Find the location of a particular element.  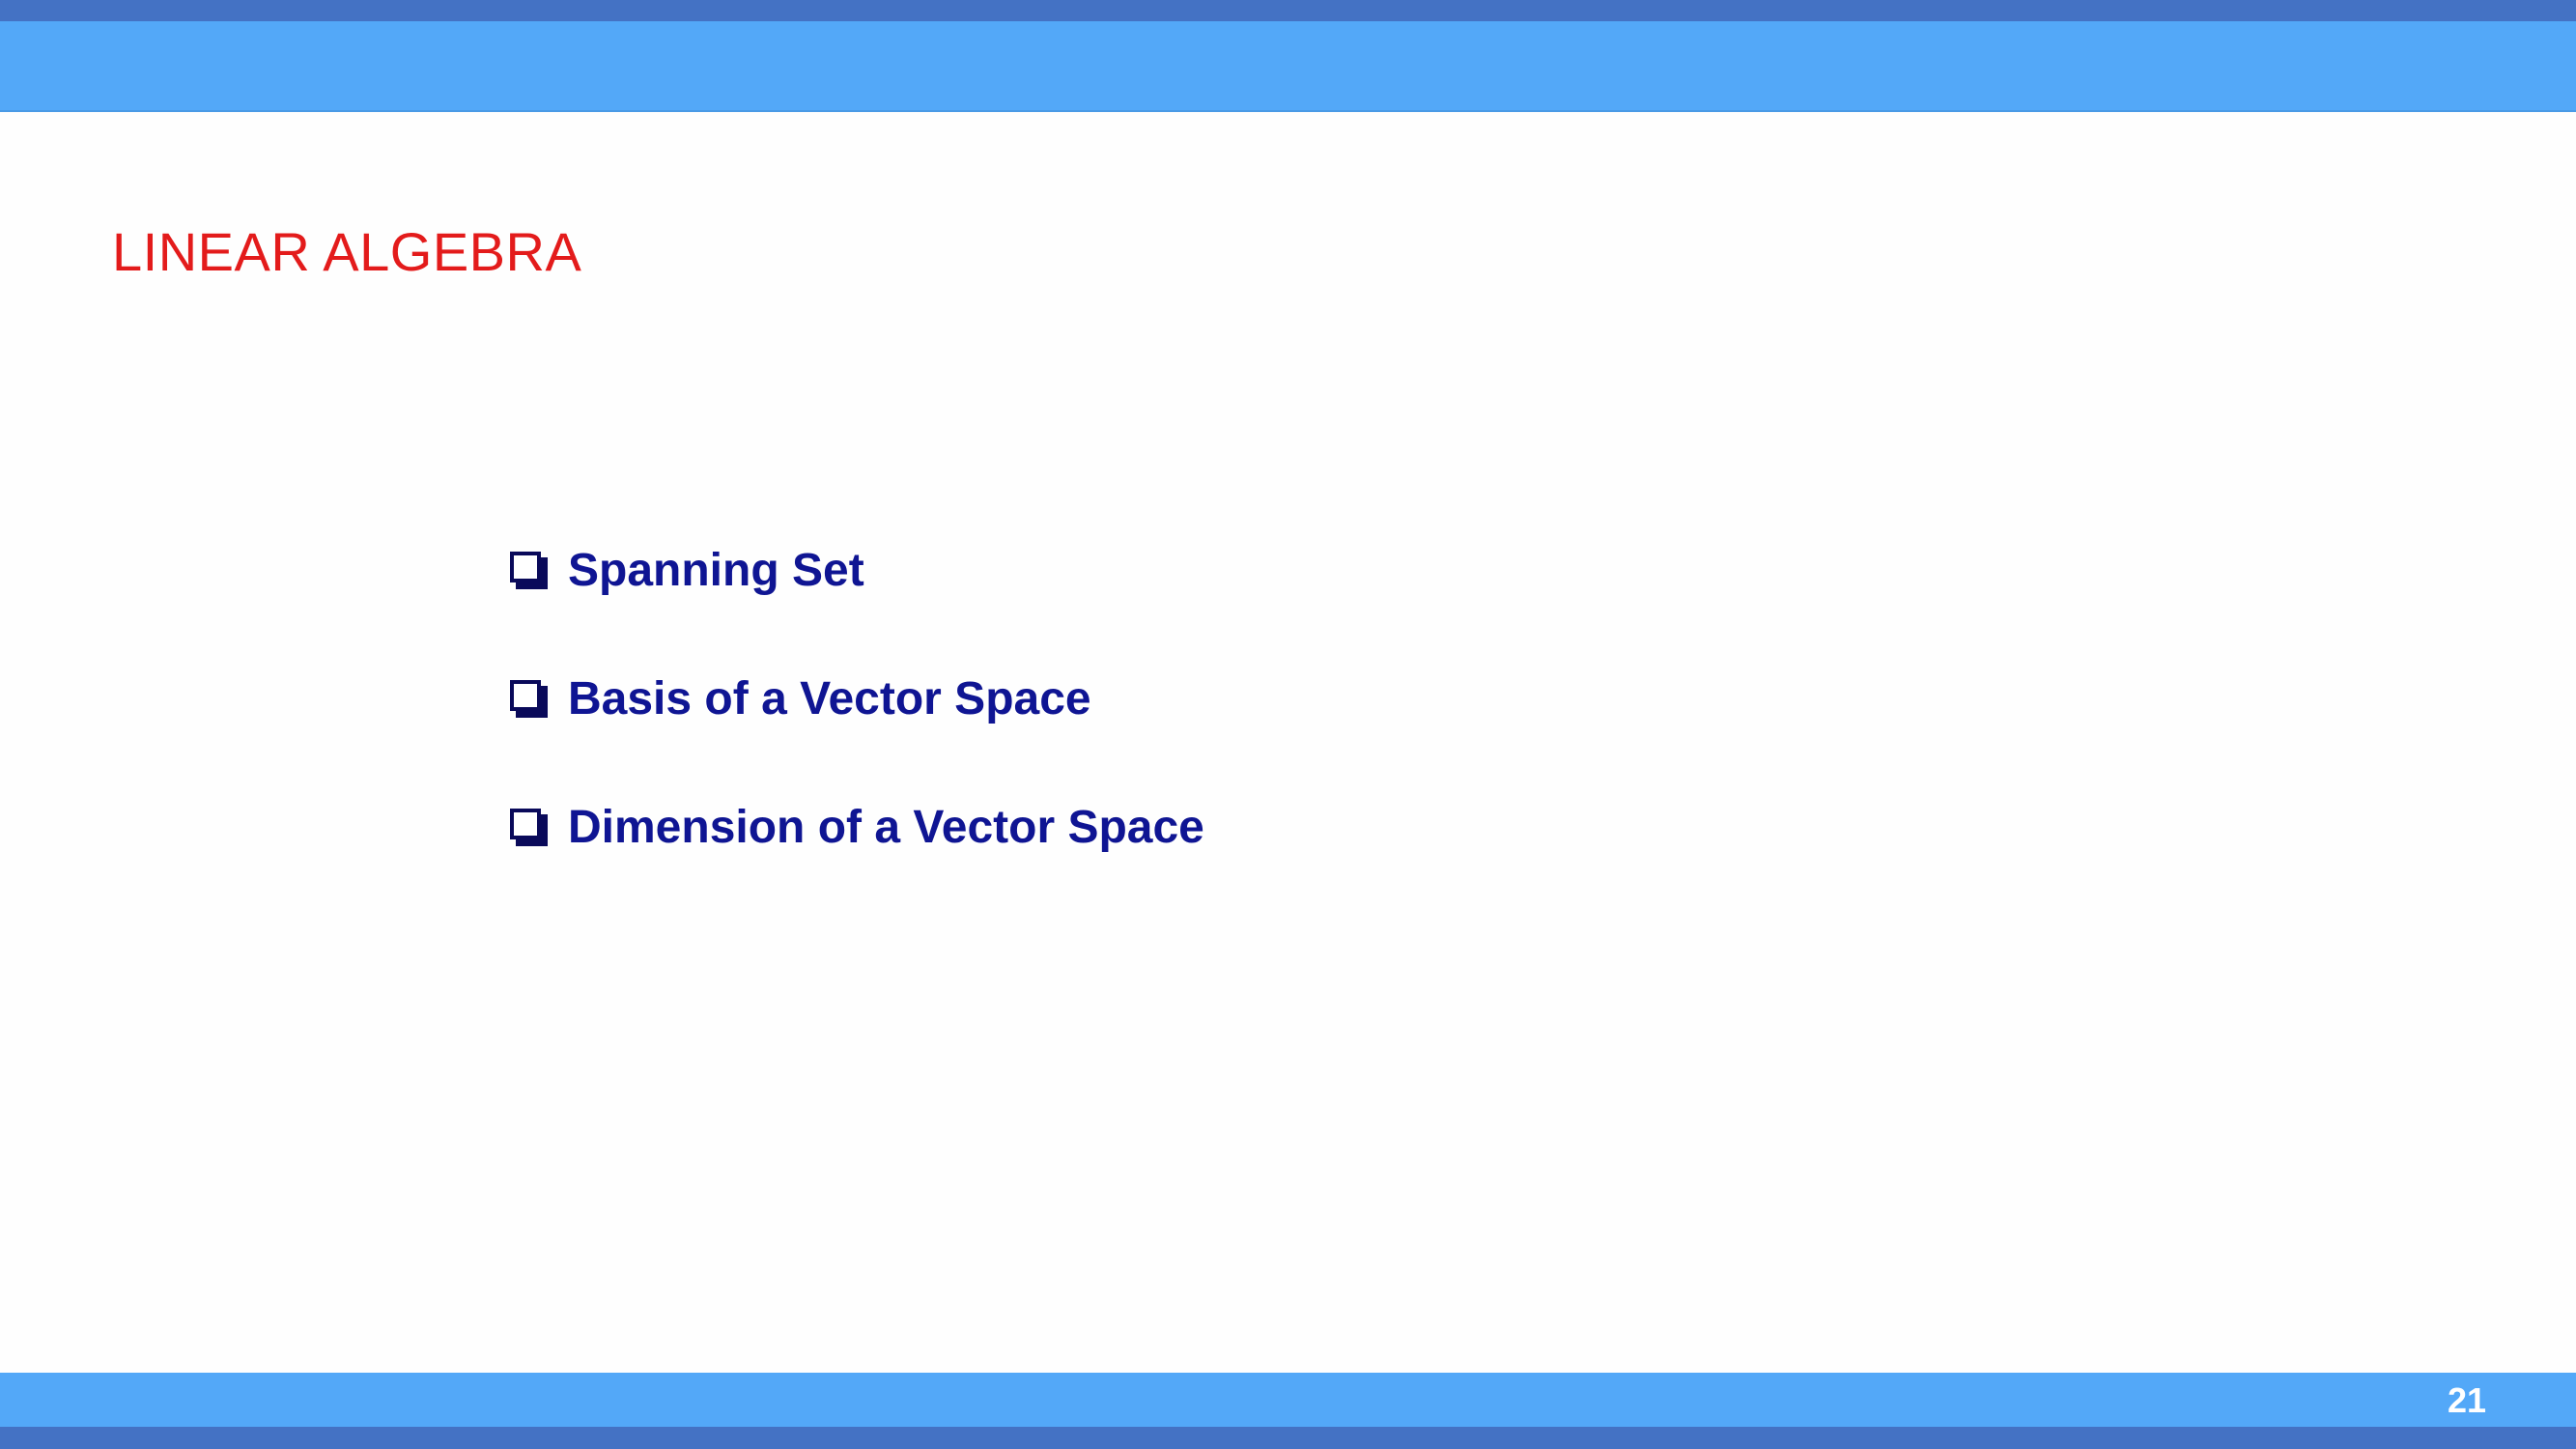

list-item: Spanning Set is located at coordinates (857, 571).